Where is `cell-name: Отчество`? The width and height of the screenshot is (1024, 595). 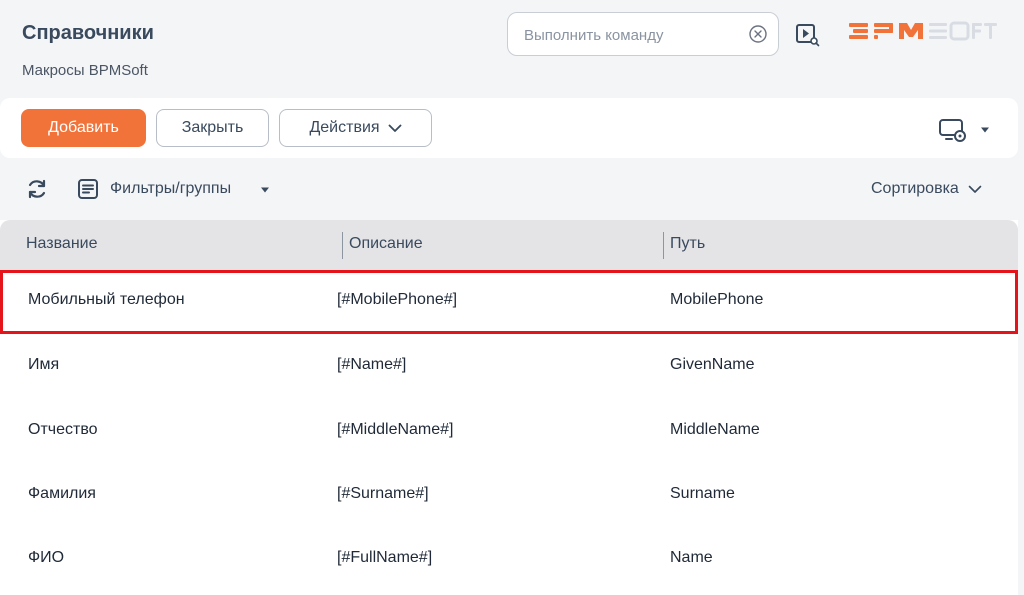
cell-name: Отчество is located at coordinates (63, 429).